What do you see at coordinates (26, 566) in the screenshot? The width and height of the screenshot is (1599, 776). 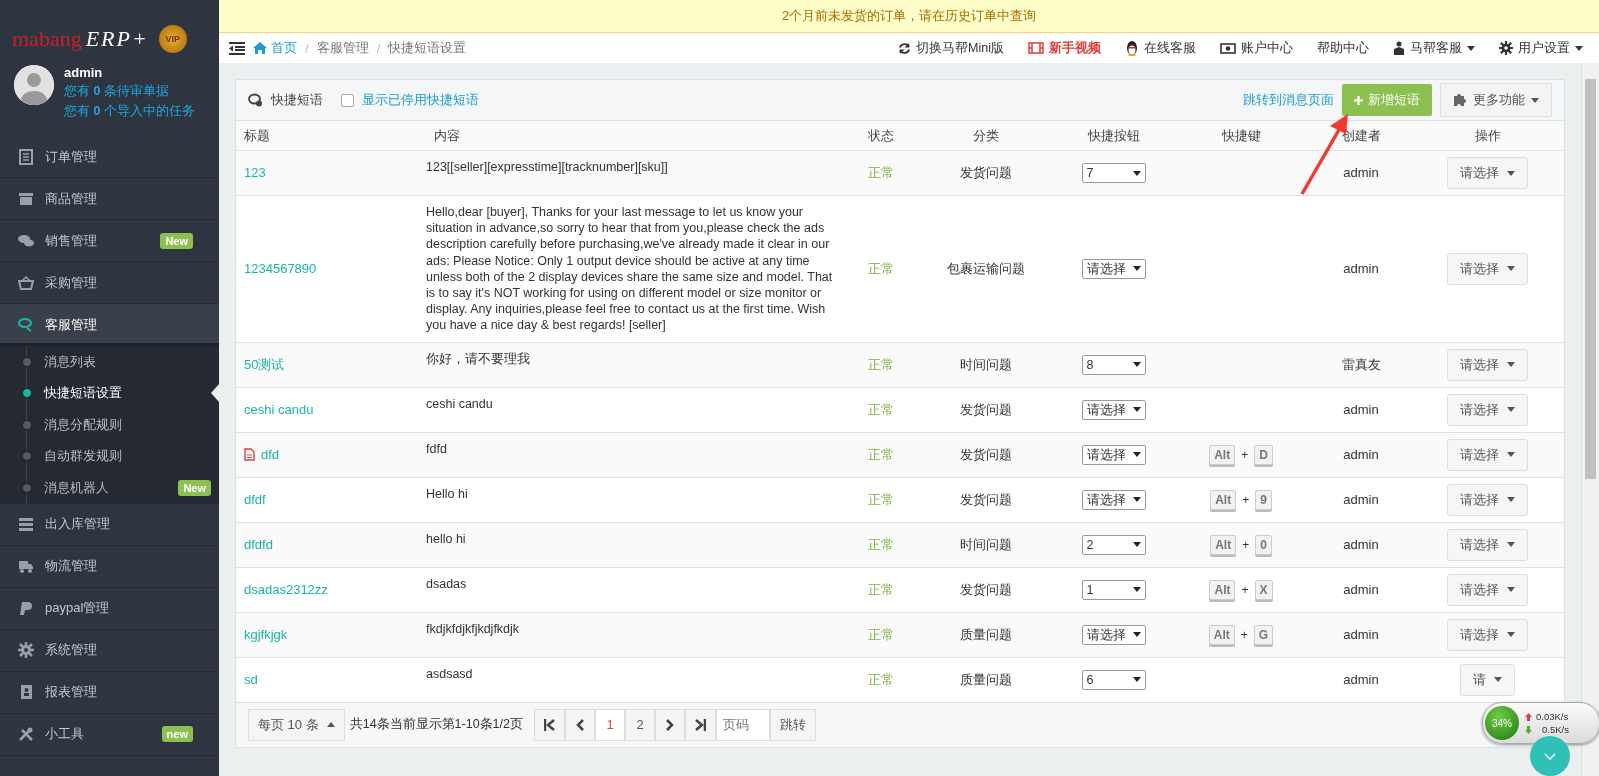 I see `truck-icon` at bounding box center [26, 566].